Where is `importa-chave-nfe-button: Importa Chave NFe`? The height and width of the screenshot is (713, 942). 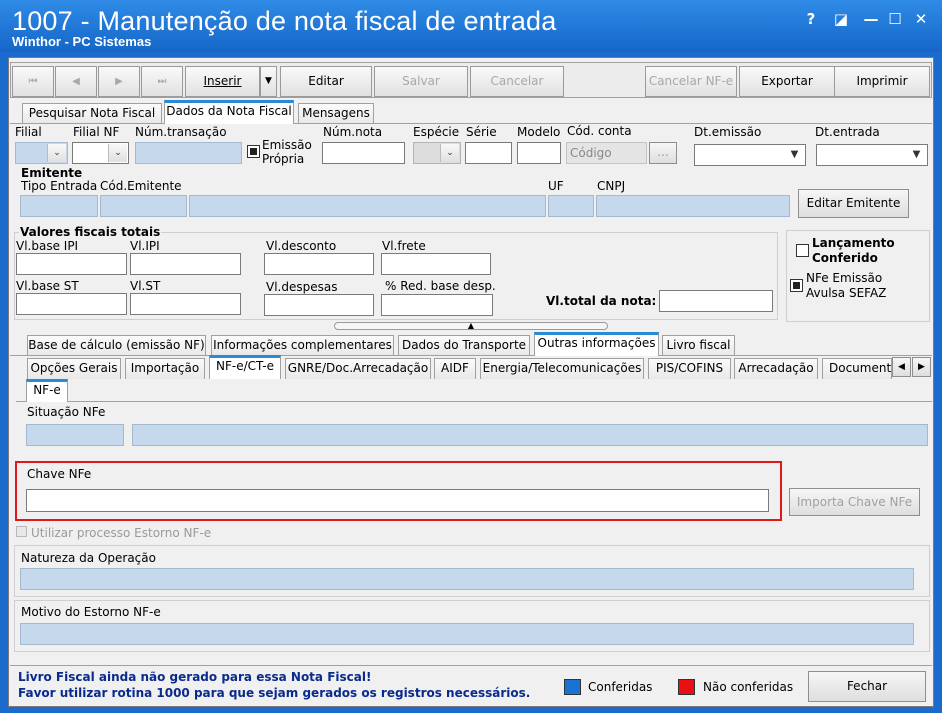 importa-chave-nfe-button: Importa Chave NFe is located at coordinates (854, 502).